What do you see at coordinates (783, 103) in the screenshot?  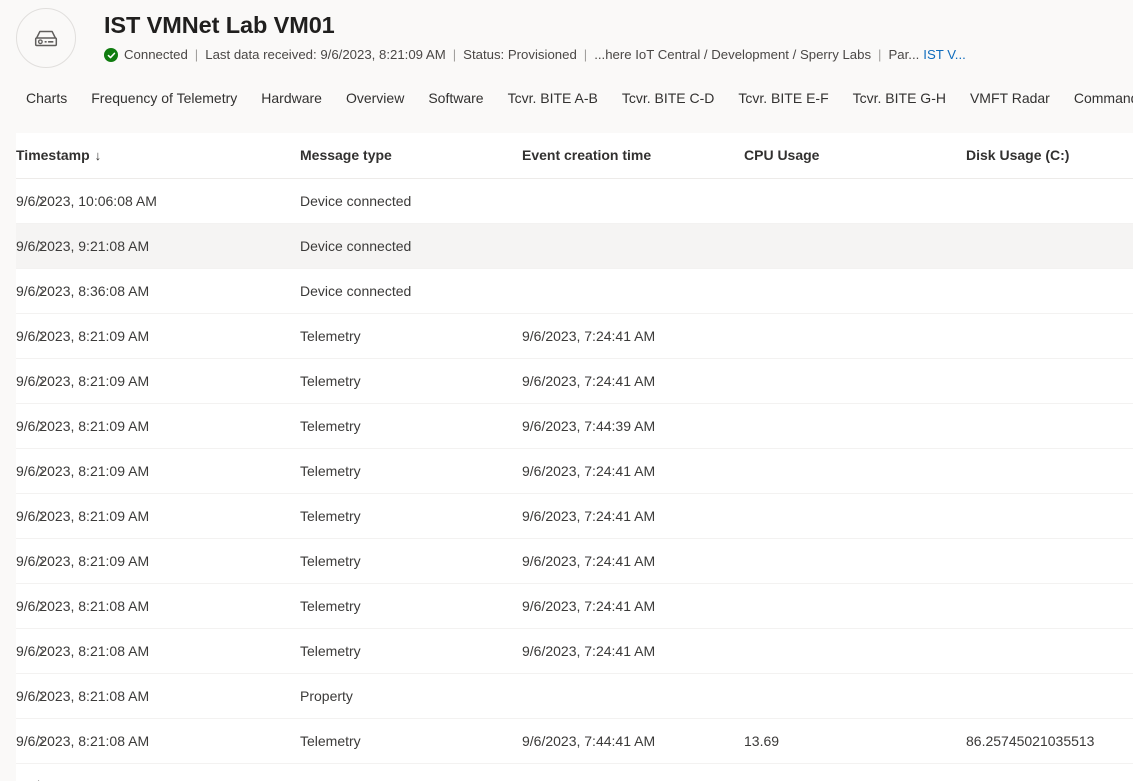 I see `tab-tcvr-bite-e-f: Tcvr. BITE E-F` at bounding box center [783, 103].